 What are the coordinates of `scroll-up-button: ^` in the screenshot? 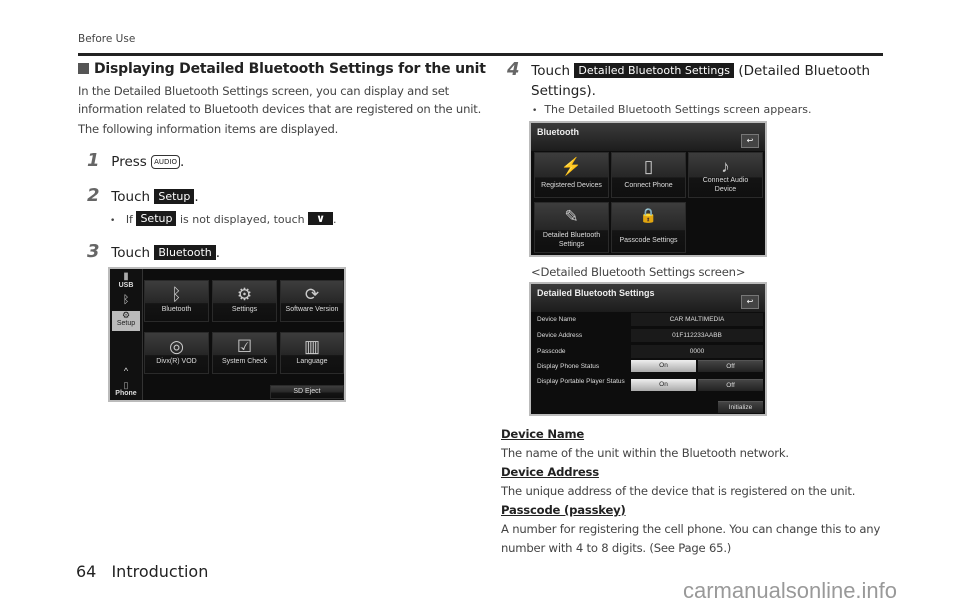 It's located at (126, 372).